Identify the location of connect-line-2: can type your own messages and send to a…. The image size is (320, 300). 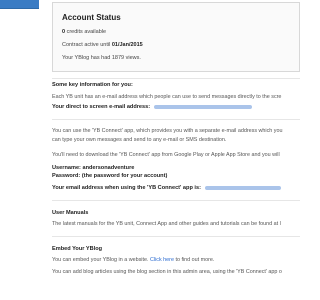
(139, 140).